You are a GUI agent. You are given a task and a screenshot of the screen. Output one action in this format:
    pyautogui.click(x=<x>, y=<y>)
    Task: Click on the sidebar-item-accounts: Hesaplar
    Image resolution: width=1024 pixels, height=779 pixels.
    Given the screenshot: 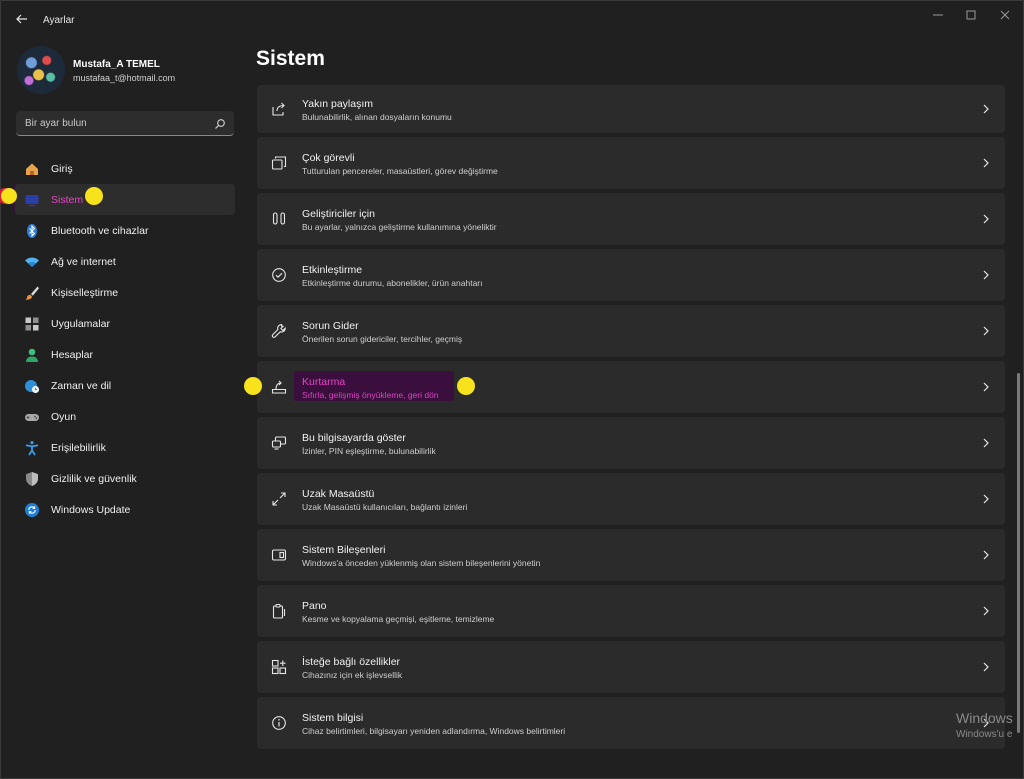 What is the action you would take?
    pyautogui.click(x=125, y=354)
    